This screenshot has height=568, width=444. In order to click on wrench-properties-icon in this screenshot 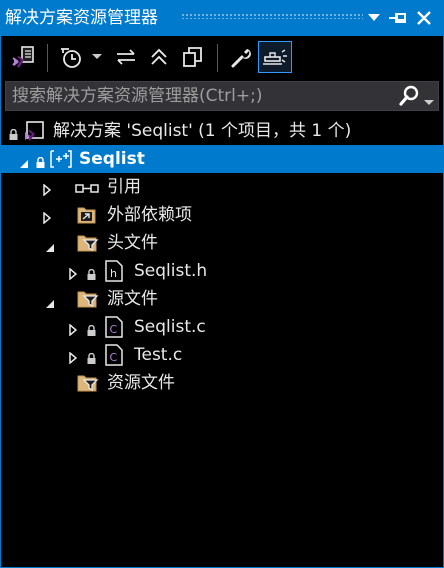, I will do `click(241, 58)`.